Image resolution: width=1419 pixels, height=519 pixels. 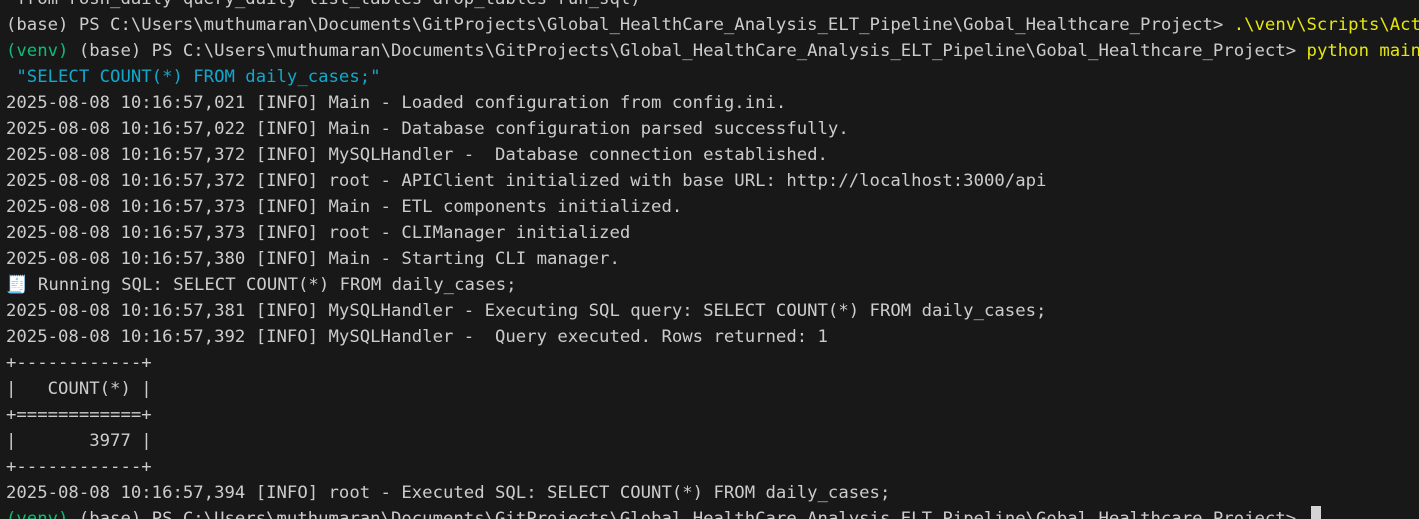 I want to click on terminal-text-segment: | 3977 |, so click(x=79, y=441).